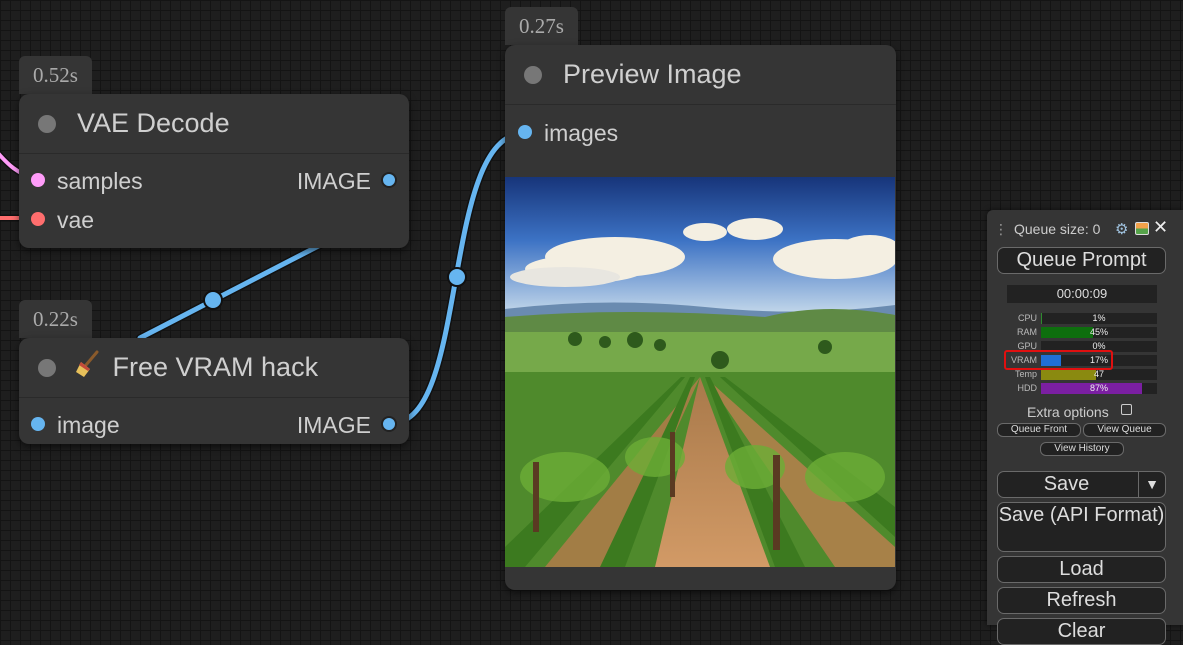  Describe the element at coordinates (1121, 229) in the screenshot. I see `gear-icon: ⚙` at that location.